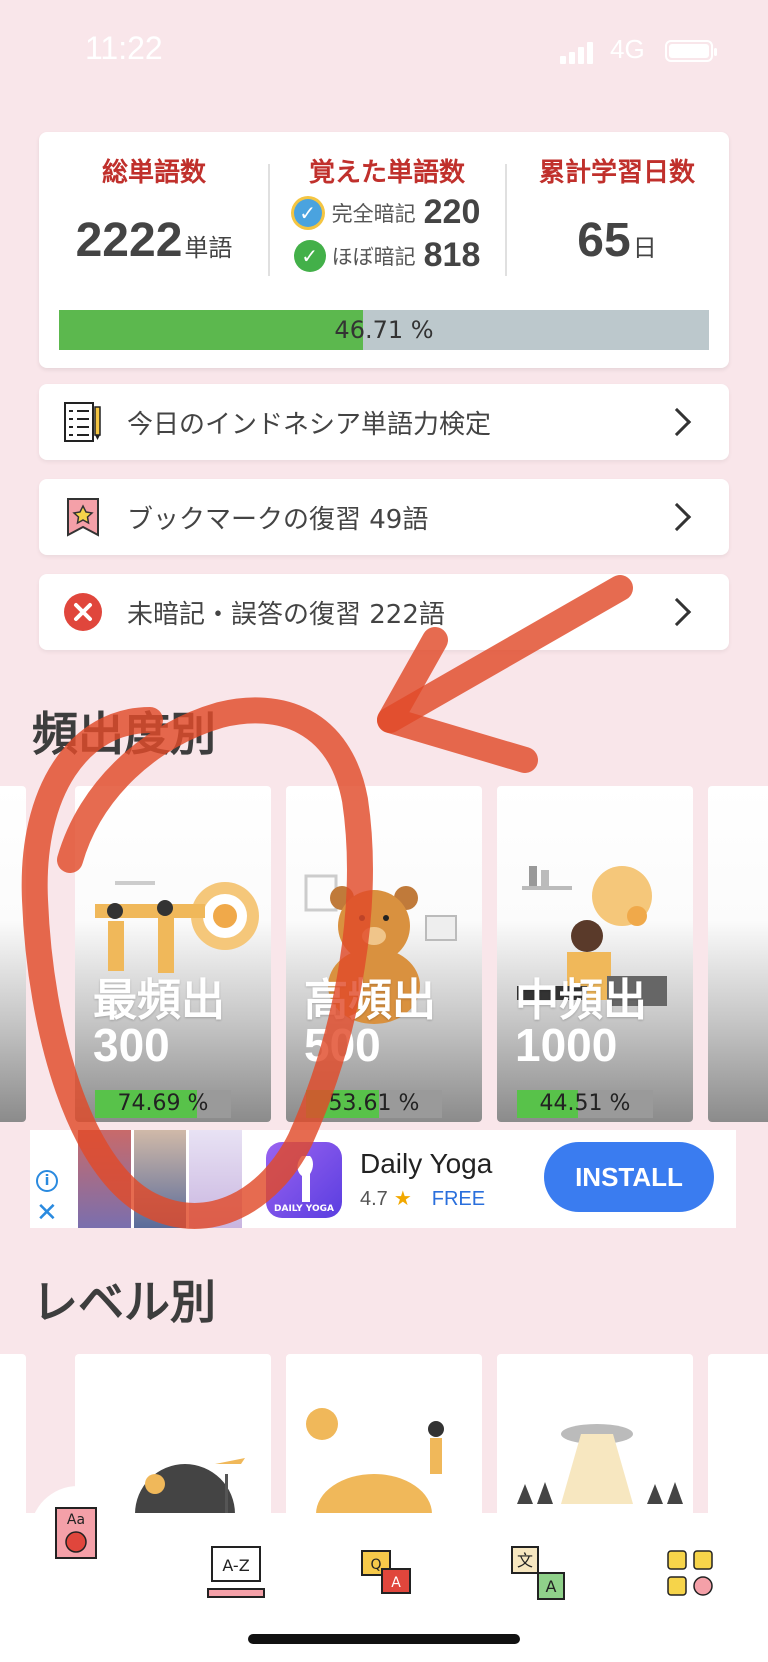 This screenshot has height=1662, width=768. What do you see at coordinates (131, 1045) in the screenshot?
I see `card-count: 300` at bounding box center [131, 1045].